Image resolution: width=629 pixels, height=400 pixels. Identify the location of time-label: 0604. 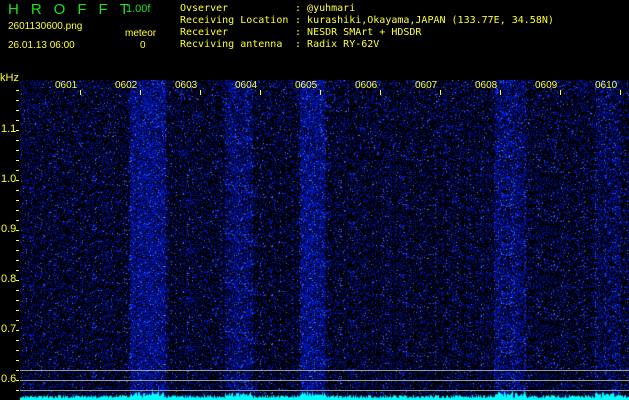
(246, 85).